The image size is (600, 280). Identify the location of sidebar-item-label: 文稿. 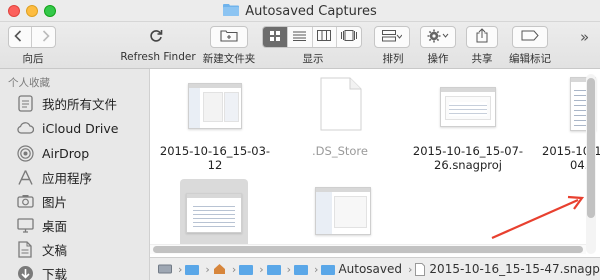
(55, 250).